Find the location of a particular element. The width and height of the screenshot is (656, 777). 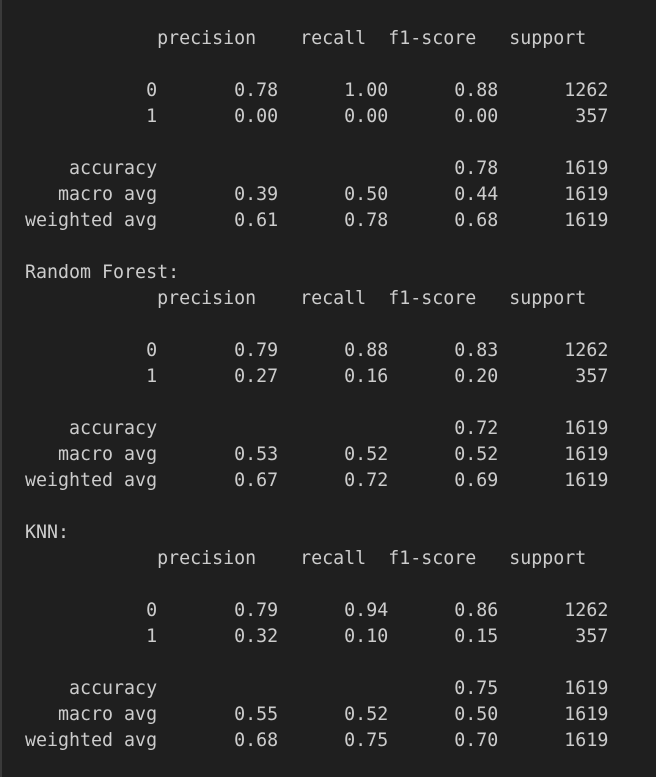

output-line: 0 0.79 0.94 0.86 1262 is located at coordinates (317, 610).